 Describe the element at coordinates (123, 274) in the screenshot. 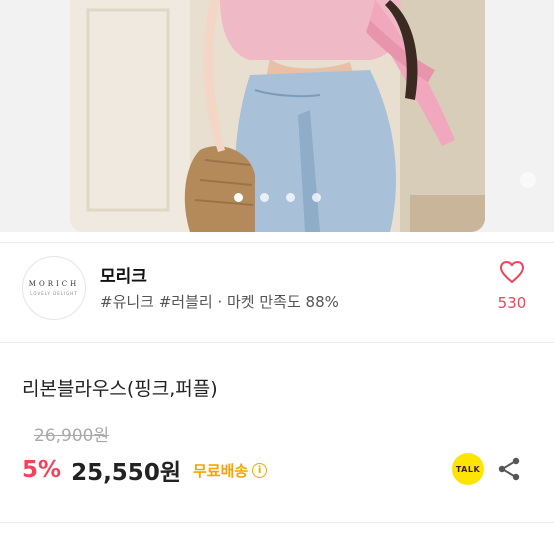

I see `shop-name: 모리크` at that location.